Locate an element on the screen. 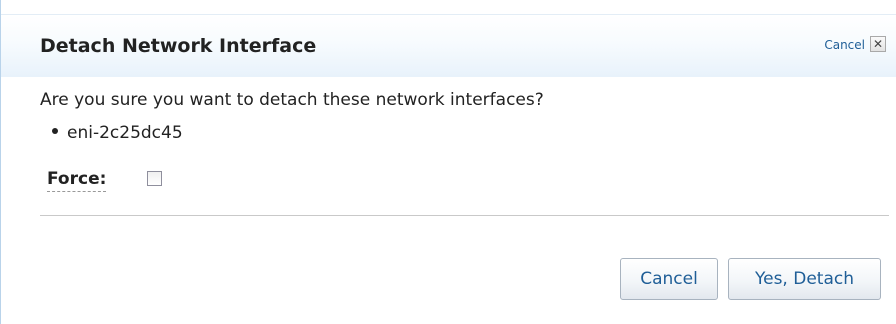 This screenshot has width=896, height=324. yes-detach-button: Yes, Detach is located at coordinates (804, 279).